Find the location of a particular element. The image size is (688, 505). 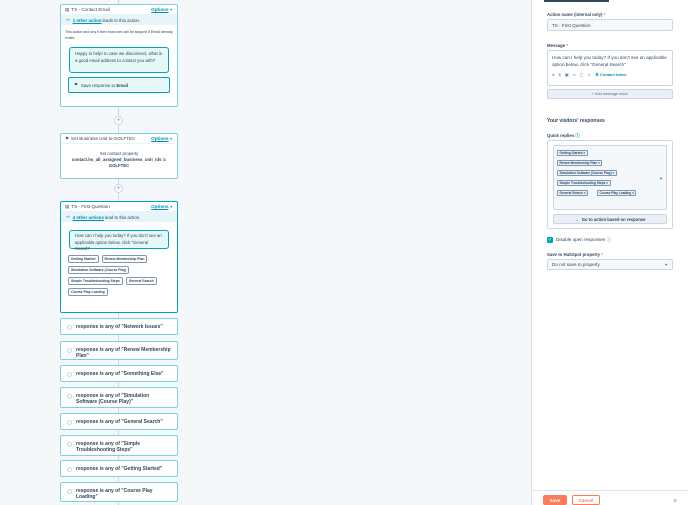

action-name-value: TS - First Question is located at coordinates (571, 25).